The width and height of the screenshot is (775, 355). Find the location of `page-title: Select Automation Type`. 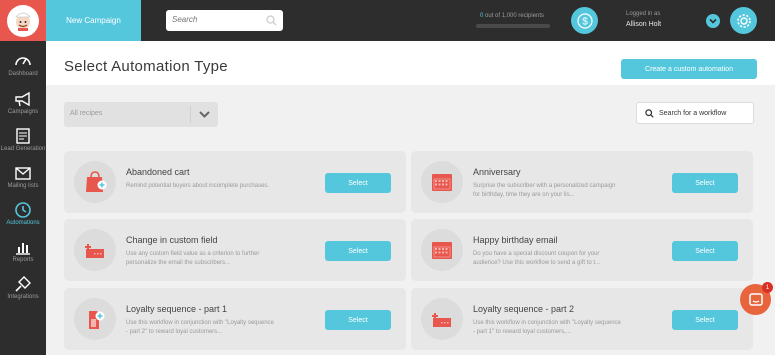

page-title: Select Automation Type is located at coordinates (146, 66).